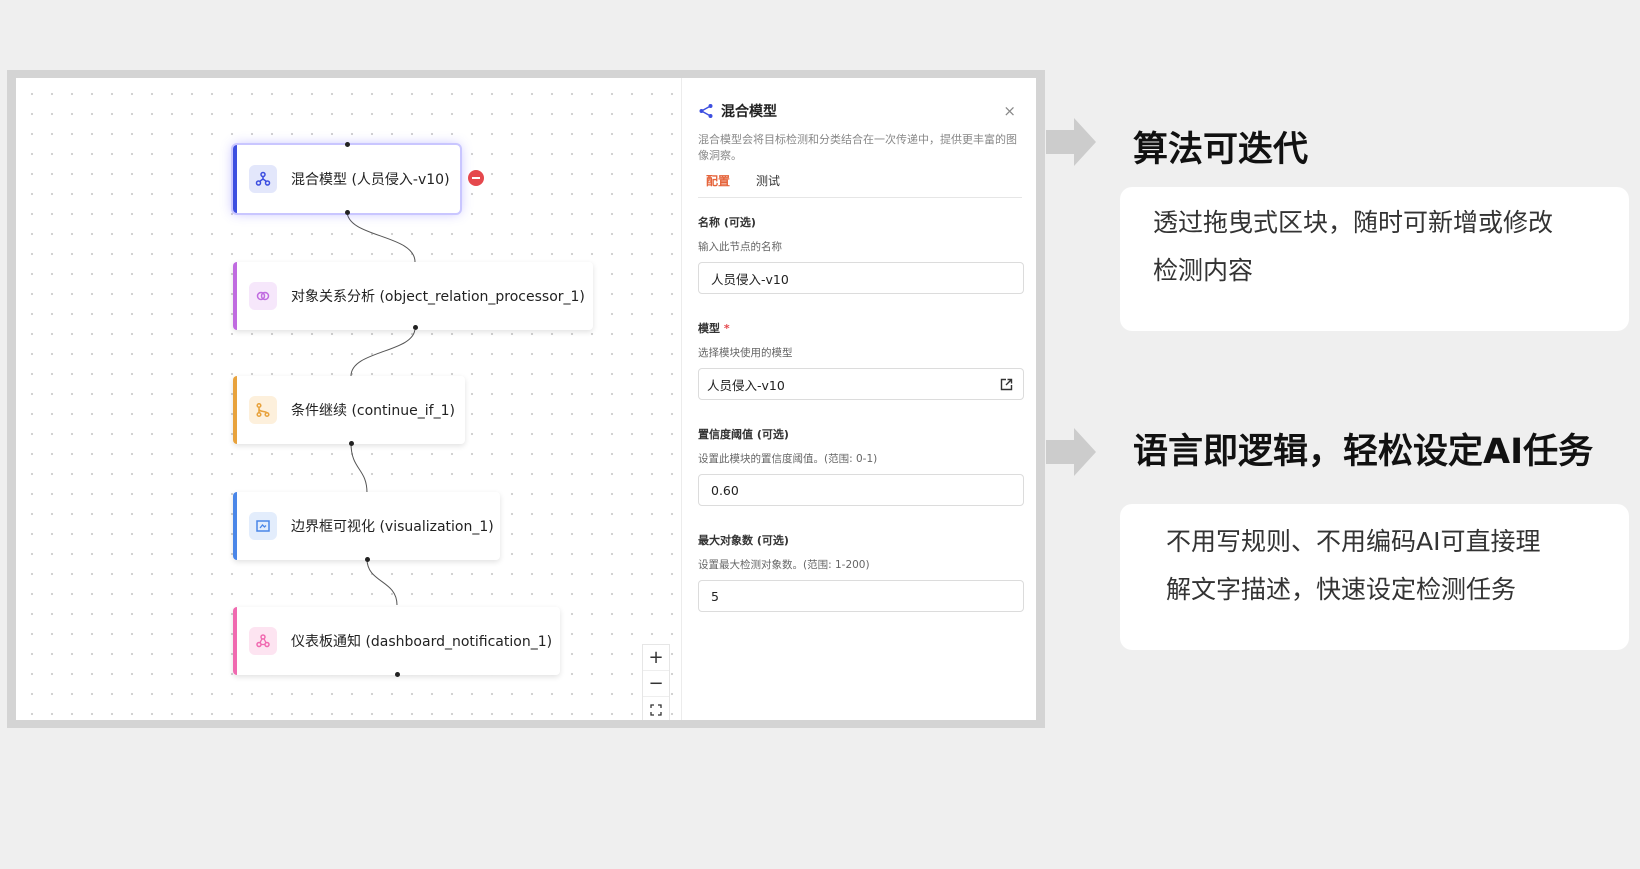  I want to click on feature-card: 透过拖曳式区块，随时可新增或修改 检测内容, so click(1374, 259).